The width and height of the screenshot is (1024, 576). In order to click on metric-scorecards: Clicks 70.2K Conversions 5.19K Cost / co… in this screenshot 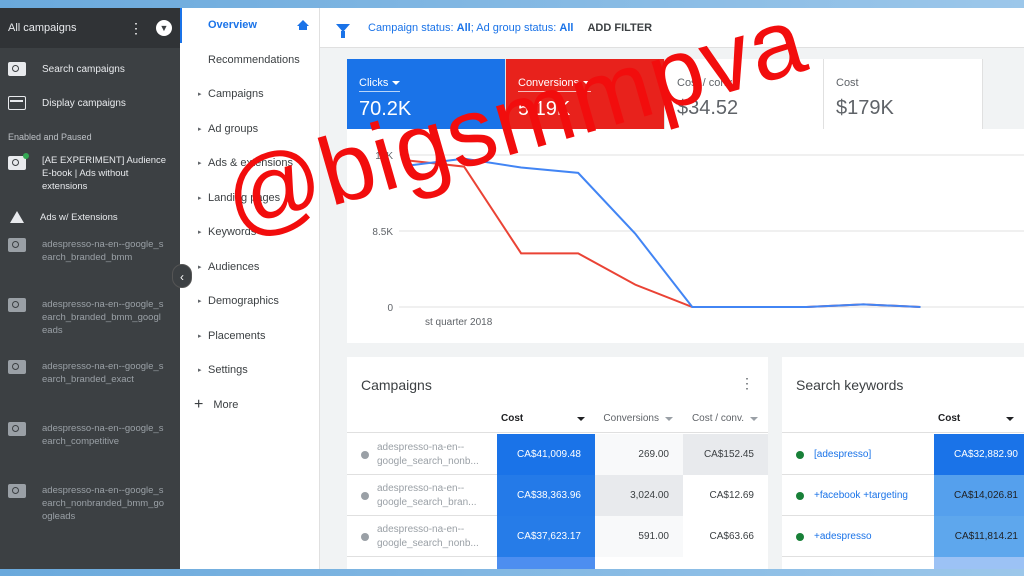, I will do `click(665, 94)`.